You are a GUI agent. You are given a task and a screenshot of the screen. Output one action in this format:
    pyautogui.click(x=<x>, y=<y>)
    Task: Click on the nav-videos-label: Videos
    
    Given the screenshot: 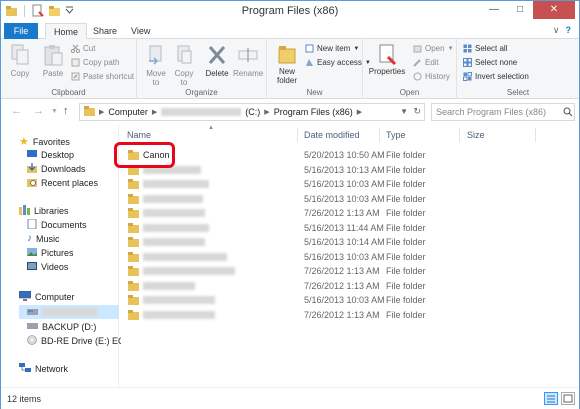 What is the action you would take?
    pyautogui.click(x=55, y=267)
    